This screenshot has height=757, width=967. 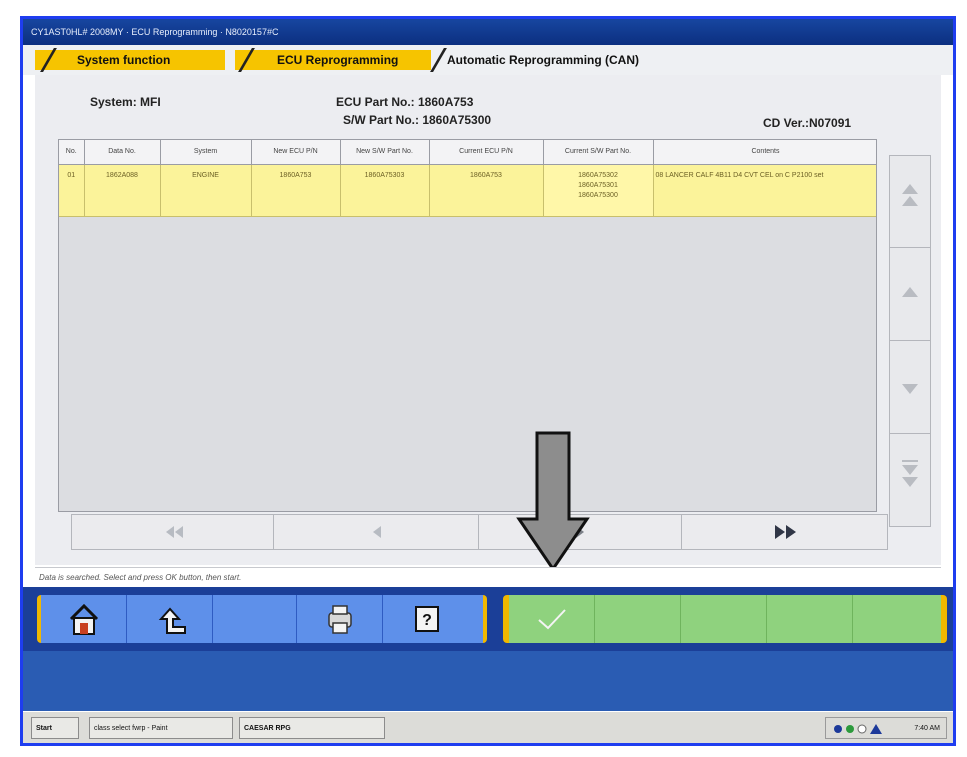 What do you see at coordinates (296, 152) in the screenshot?
I see `col-header-new-ecu: New ECU P/N` at bounding box center [296, 152].